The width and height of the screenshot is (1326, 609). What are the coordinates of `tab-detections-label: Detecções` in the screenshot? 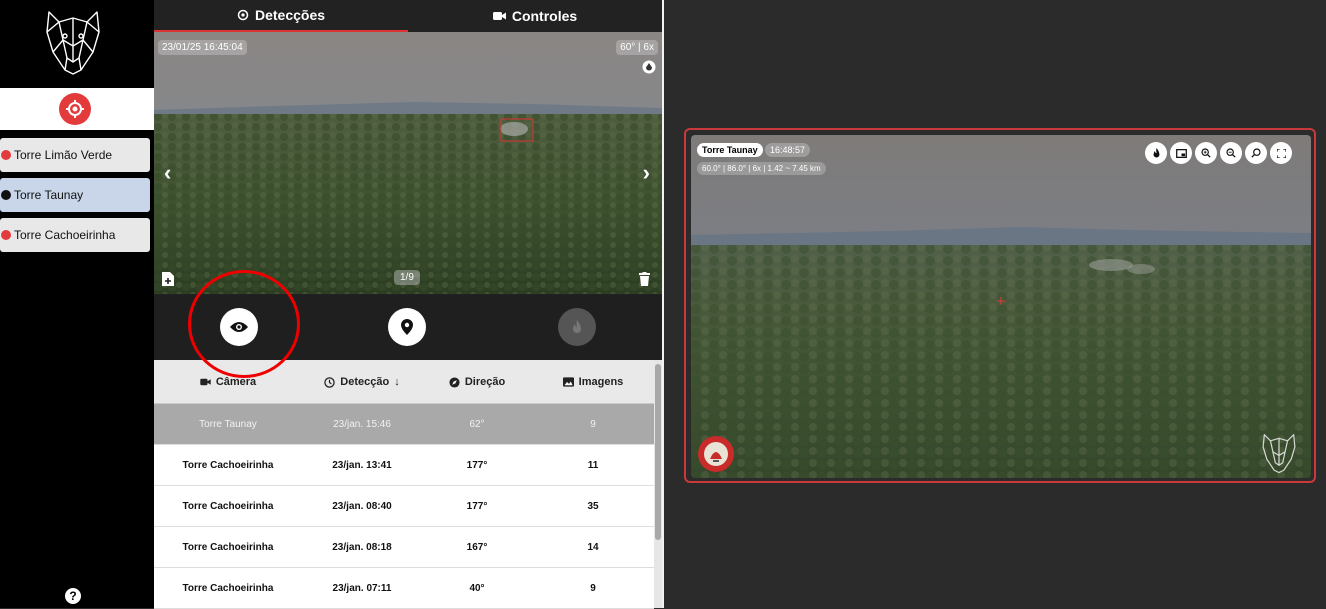 It's located at (290, 15).